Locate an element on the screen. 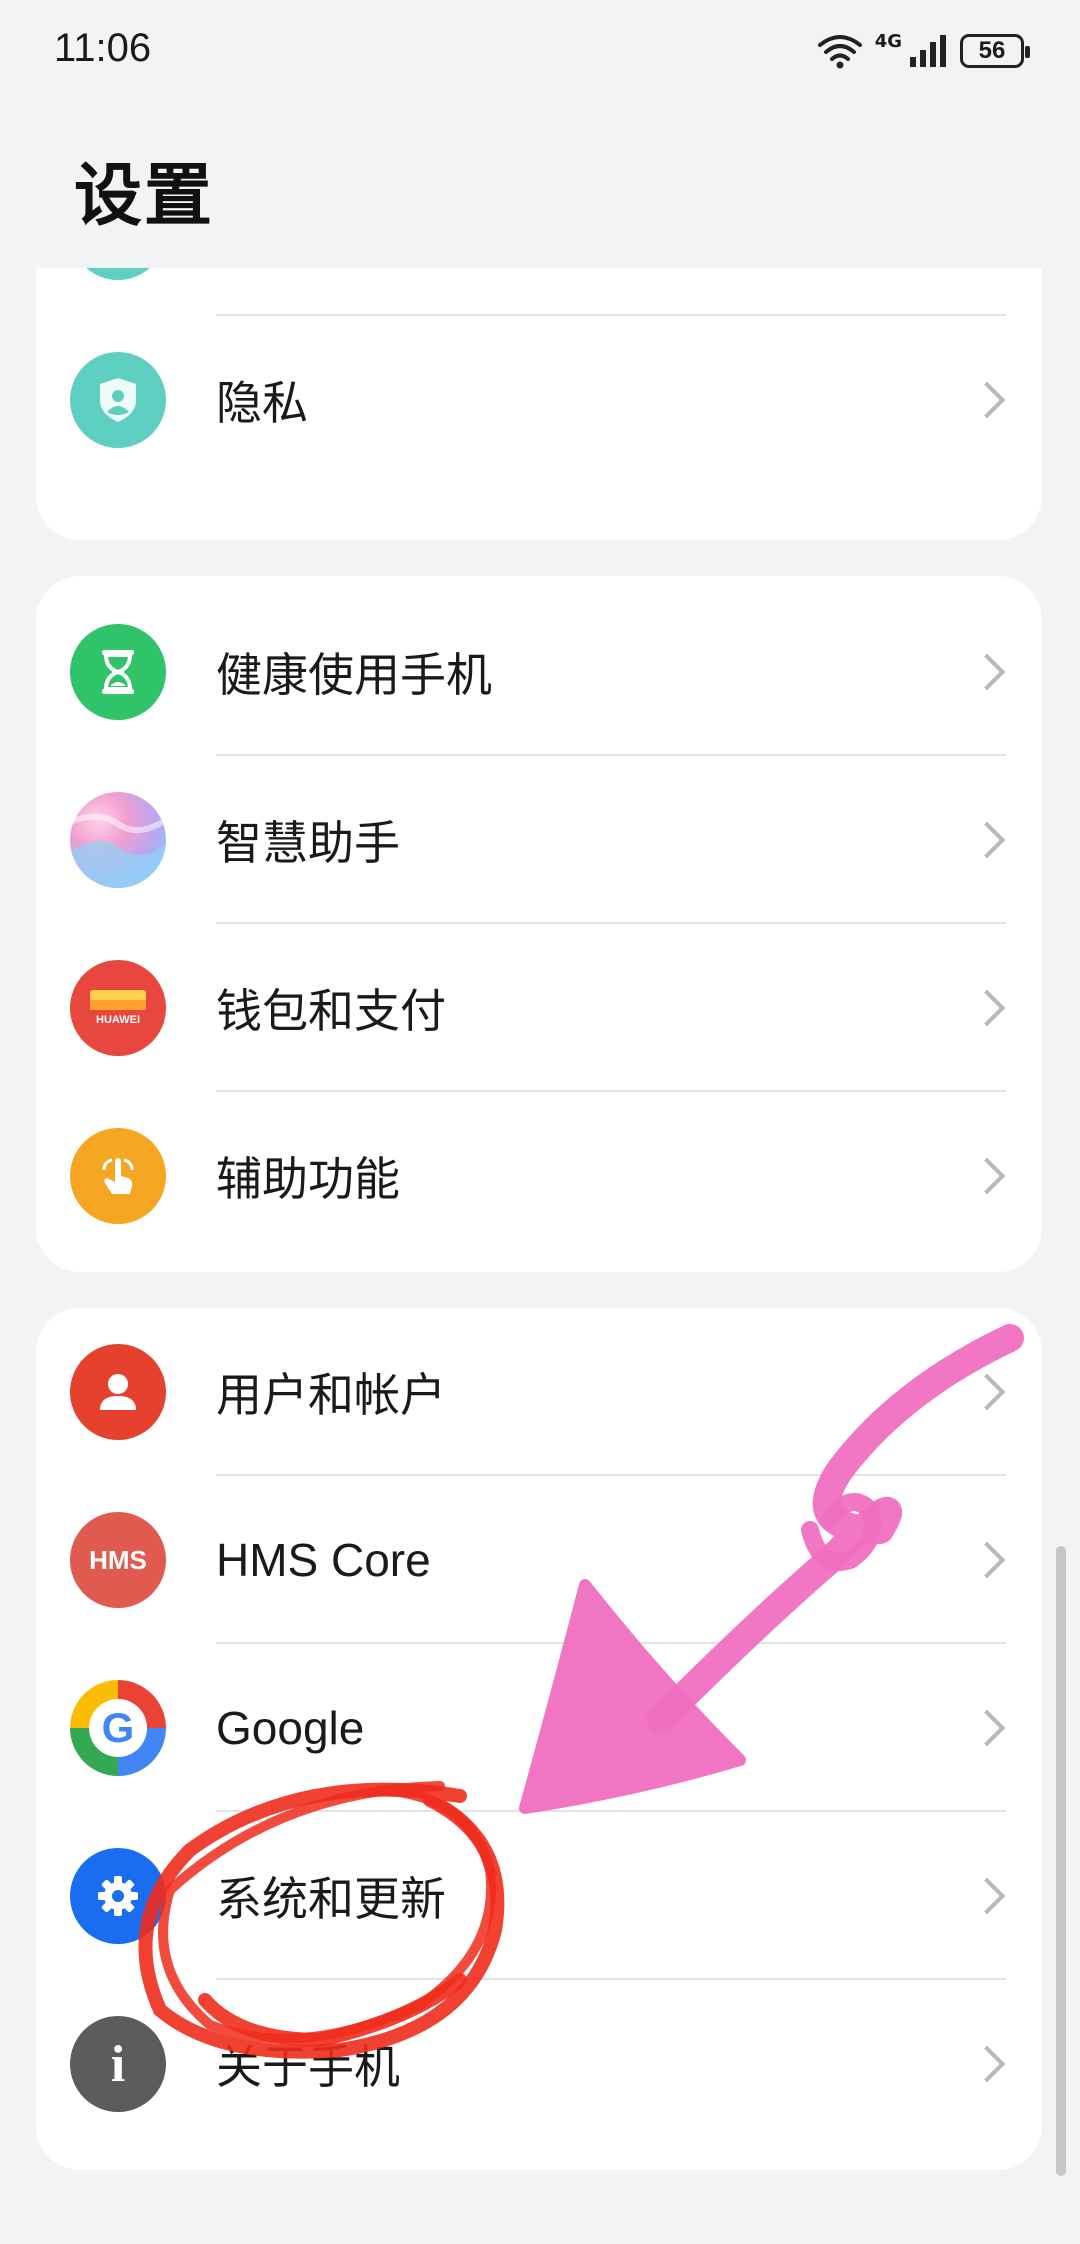  network-type-label: 4G is located at coordinates (888, 41).